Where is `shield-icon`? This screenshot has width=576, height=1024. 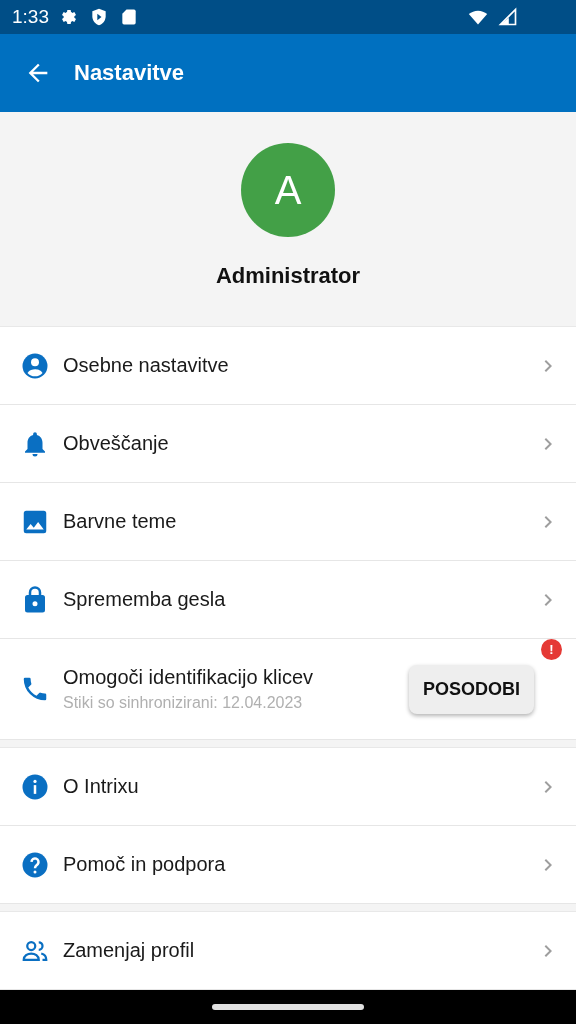 shield-icon is located at coordinates (99, 17).